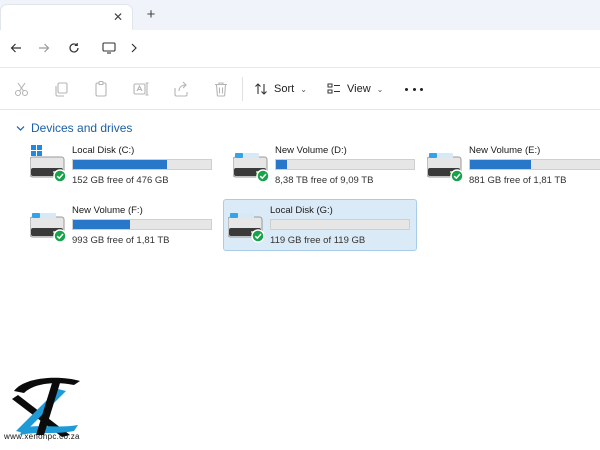 The image size is (600, 450). I want to click on view-button: View ⌄, so click(355, 89).